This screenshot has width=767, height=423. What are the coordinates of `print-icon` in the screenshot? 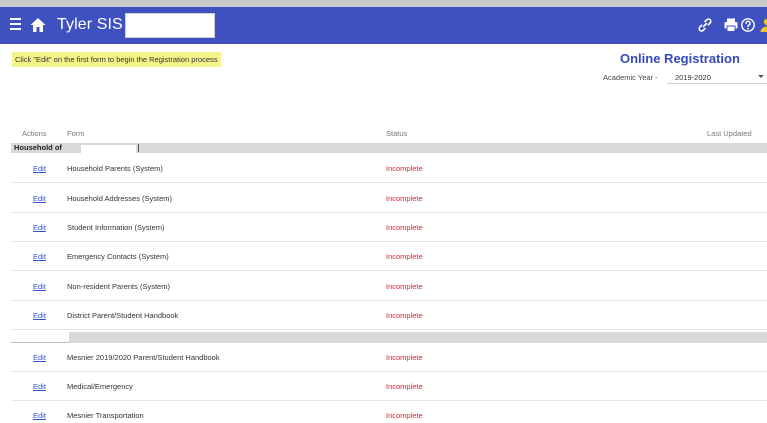 It's located at (731, 25).